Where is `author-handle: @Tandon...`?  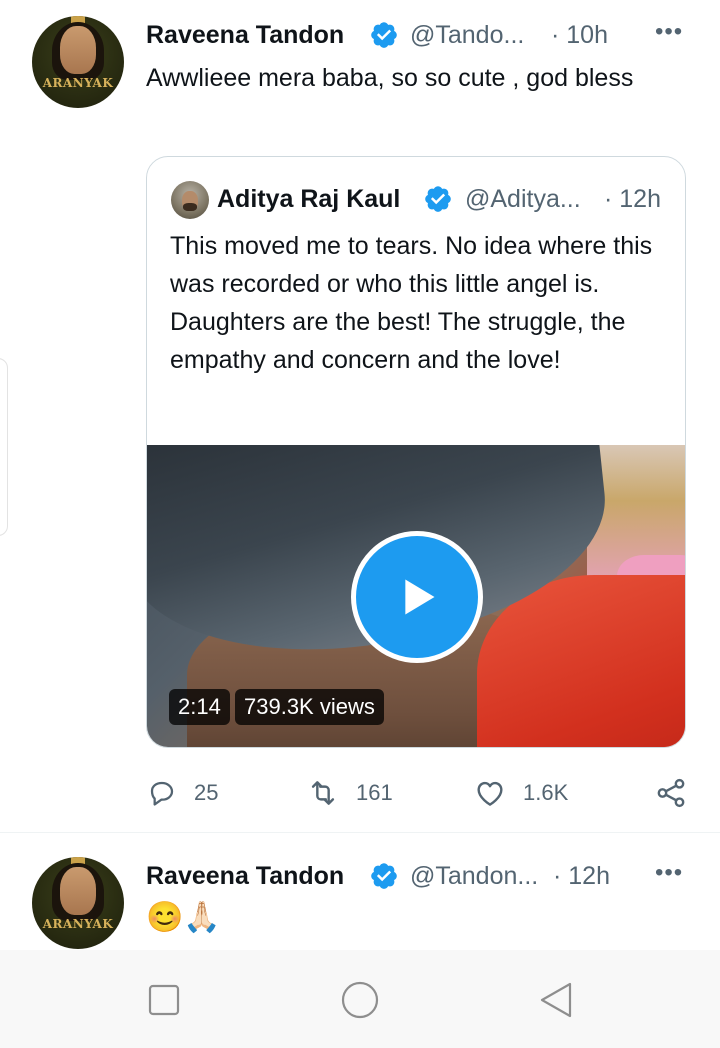
author-handle: @Tandon... is located at coordinates (474, 876).